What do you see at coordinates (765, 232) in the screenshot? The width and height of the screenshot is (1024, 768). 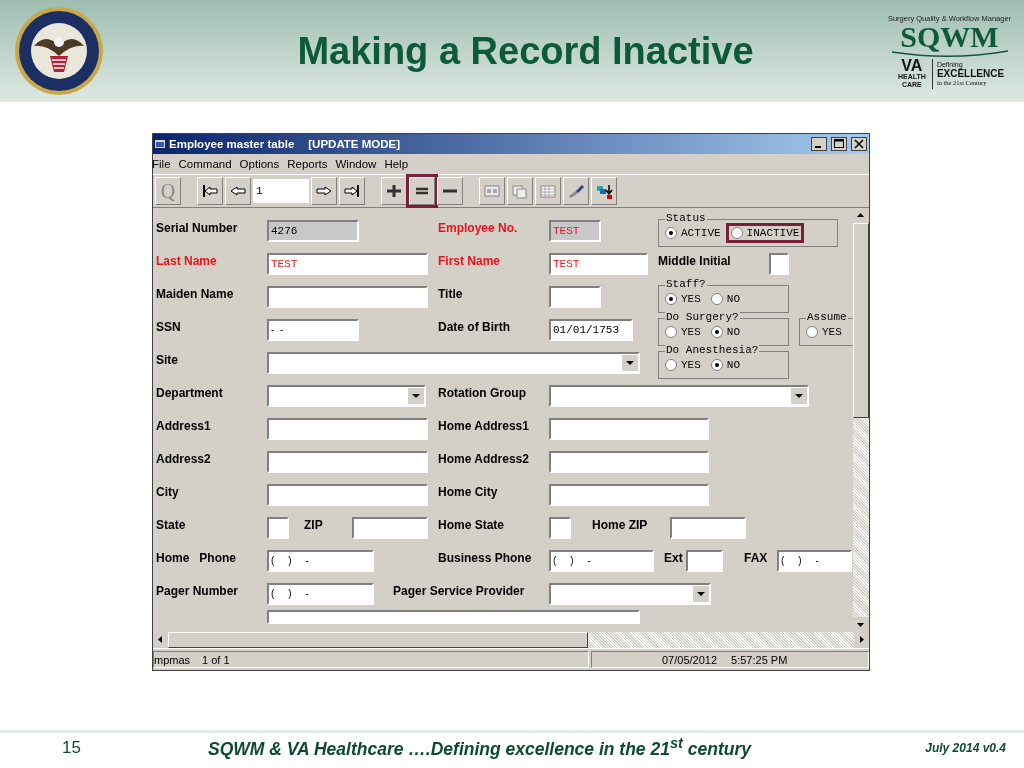 I see `radio-option: INACTIVE` at bounding box center [765, 232].